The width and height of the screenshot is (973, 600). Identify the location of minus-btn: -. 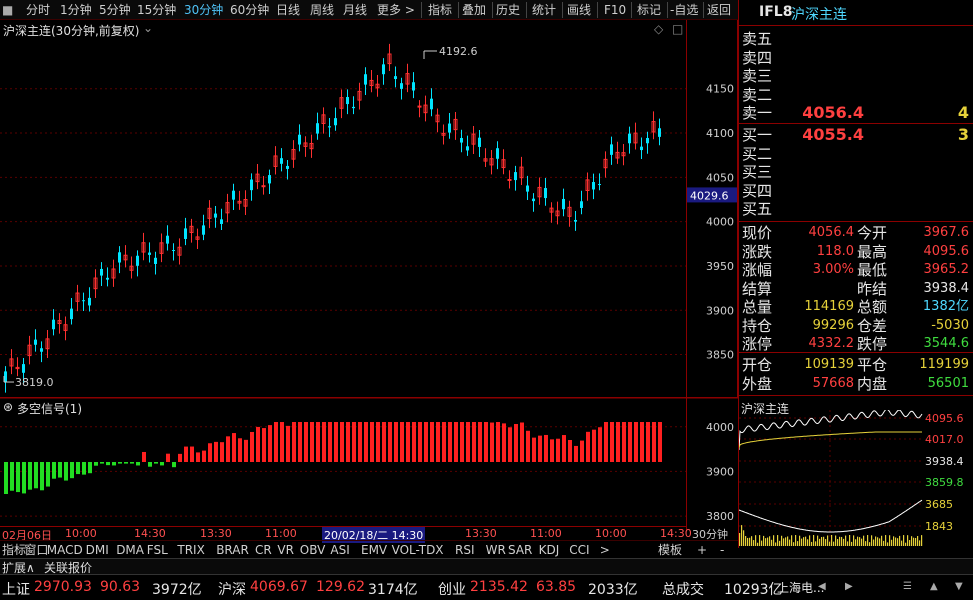
(722, 550).